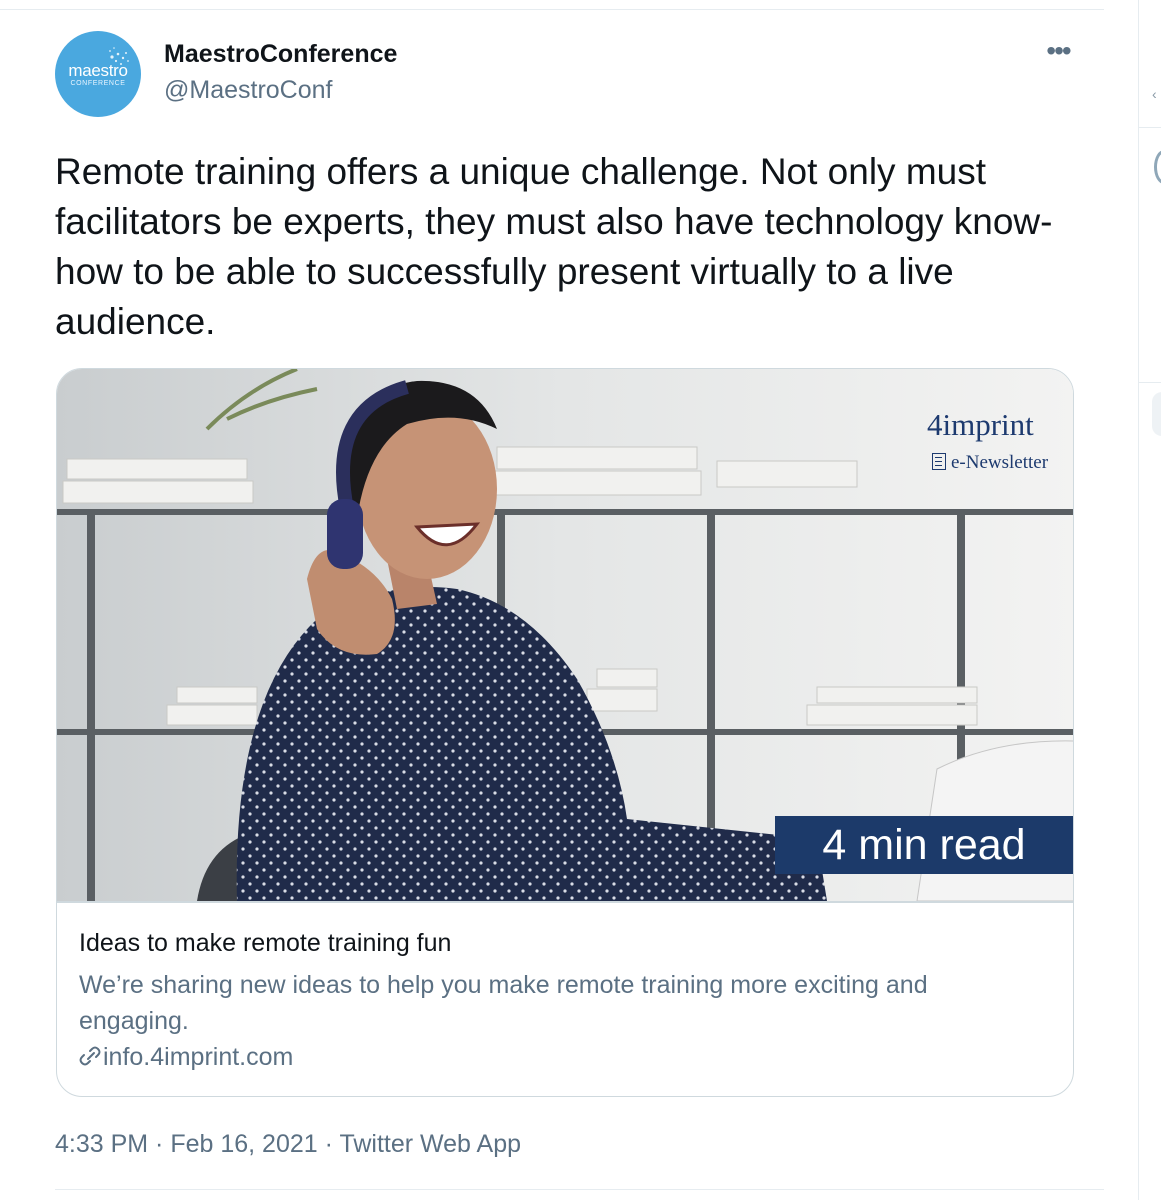 Image resolution: width=1161 pixels, height=1200 pixels. Describe the element at coordinates (552, 9) in the screenshot. I see `top-divider` at that location.